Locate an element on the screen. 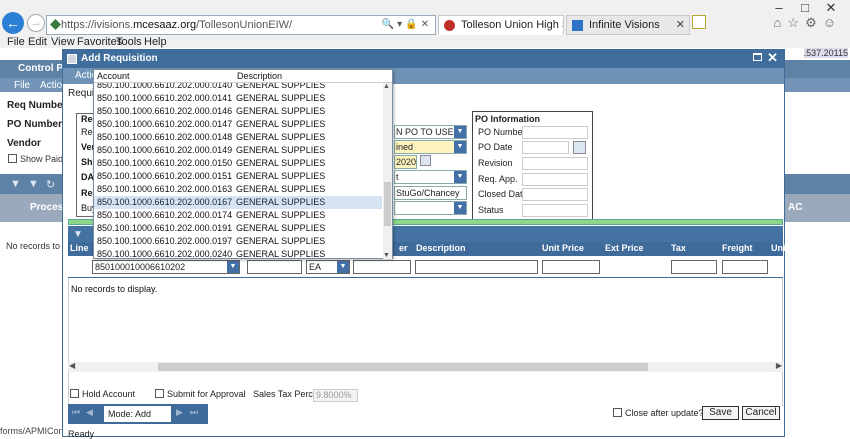  menu-view: View is located at coordinates (63, 42).